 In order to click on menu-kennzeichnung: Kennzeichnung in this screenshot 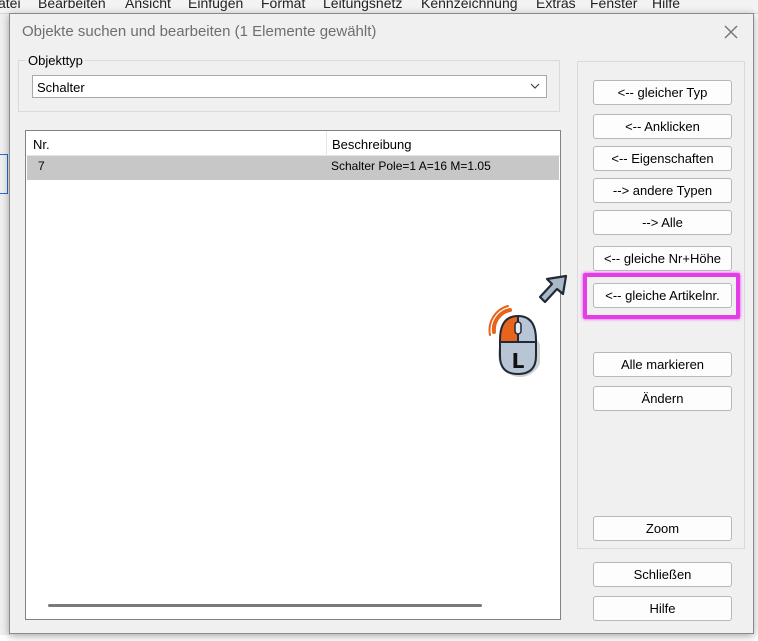, I will do `click(469, 5)`.